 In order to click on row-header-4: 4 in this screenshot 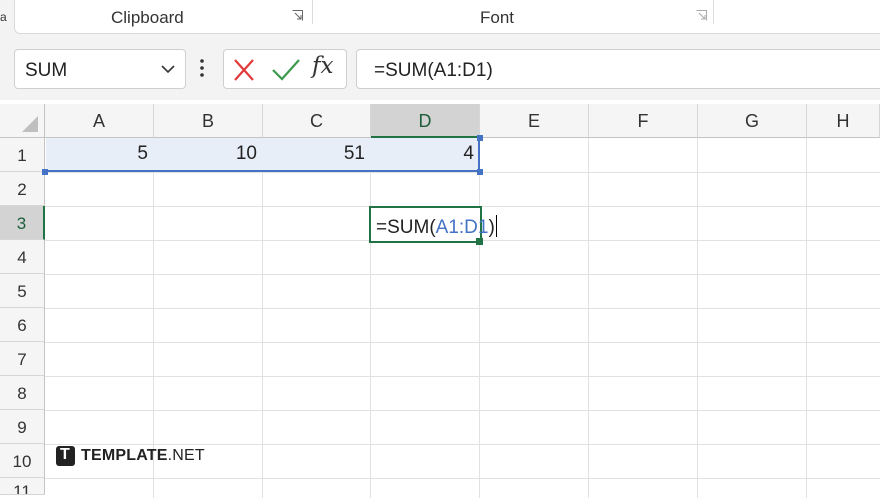, I will do `click(22, 257)`.